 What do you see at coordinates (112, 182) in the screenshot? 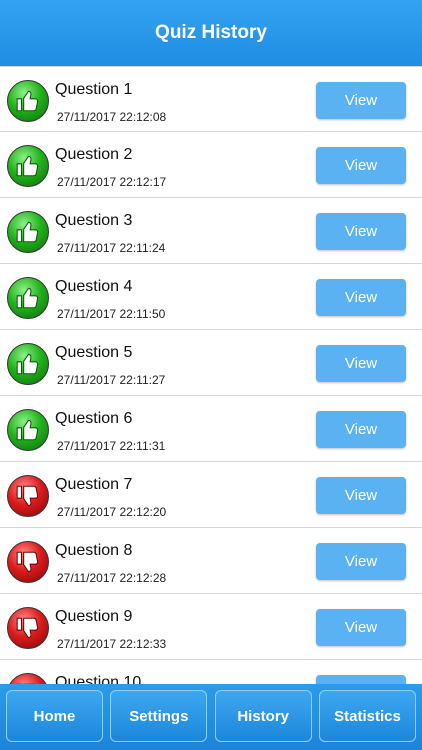
I see `question-timestamp: 27/11/2017 22:12:17` at bounding box center [112, 182].